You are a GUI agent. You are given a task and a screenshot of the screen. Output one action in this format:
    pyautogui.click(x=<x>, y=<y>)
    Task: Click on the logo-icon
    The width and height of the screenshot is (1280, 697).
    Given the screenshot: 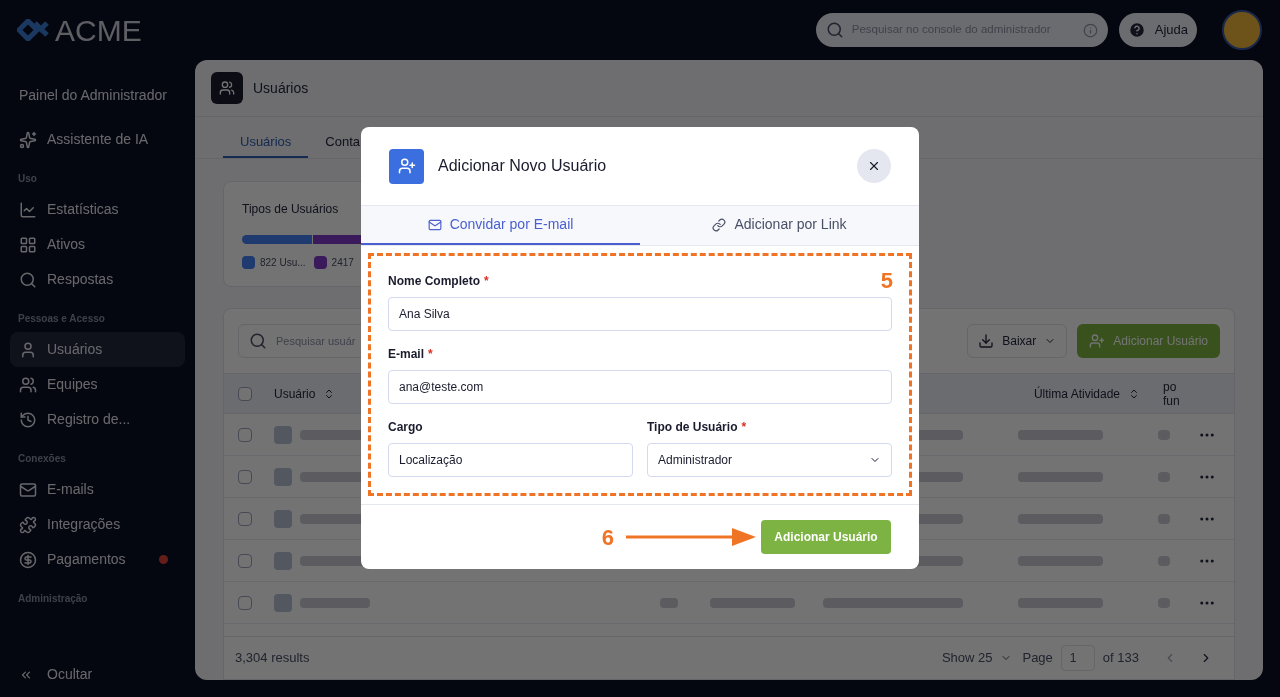 What is the action you would take?
    pyautogui.click(x=34, y=30)
    